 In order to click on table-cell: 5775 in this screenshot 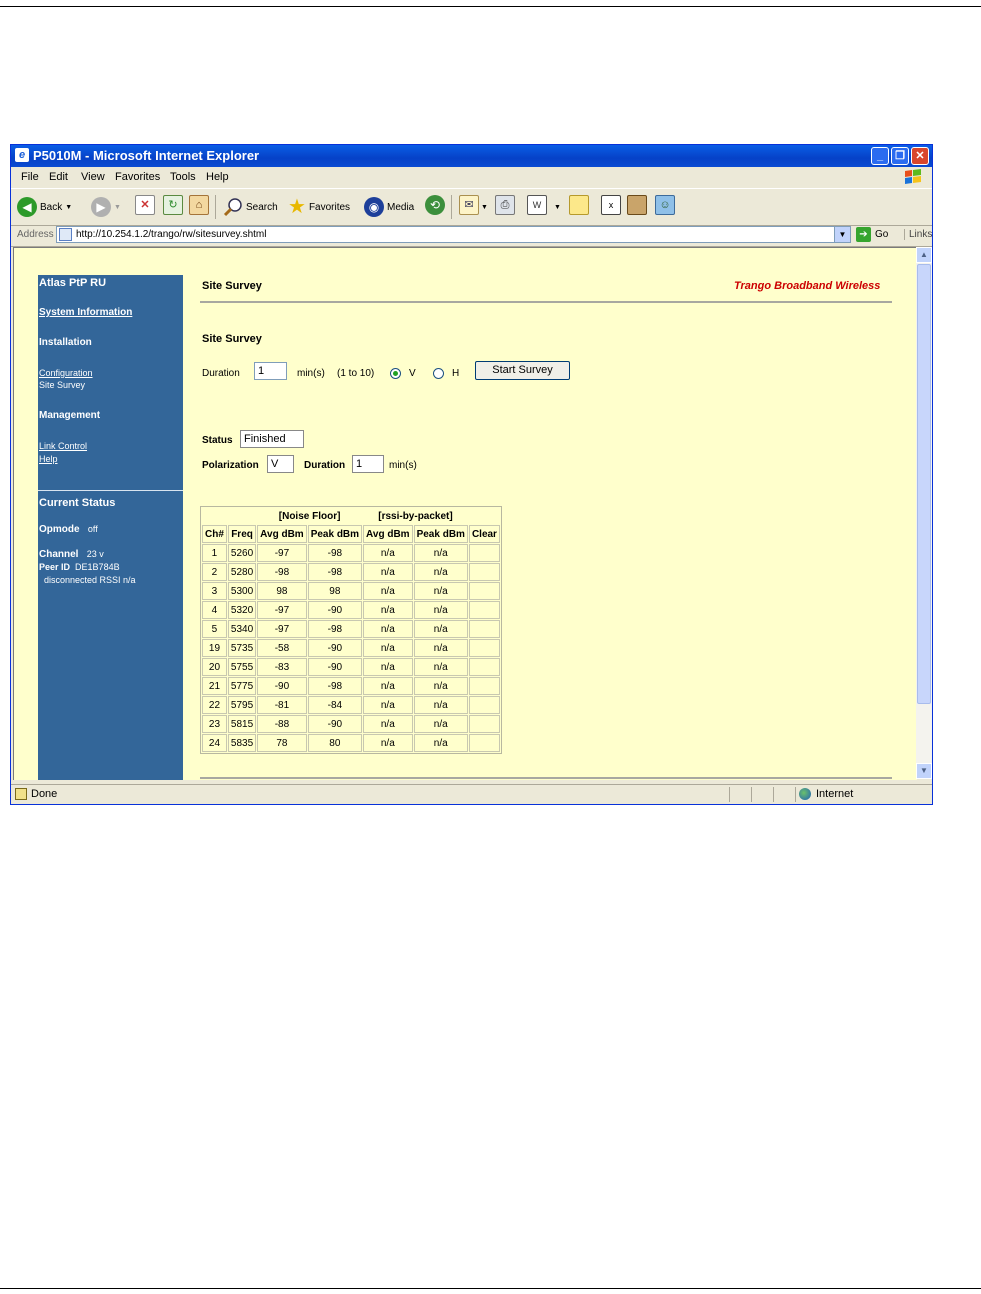, I will do `click(242, 686)`.